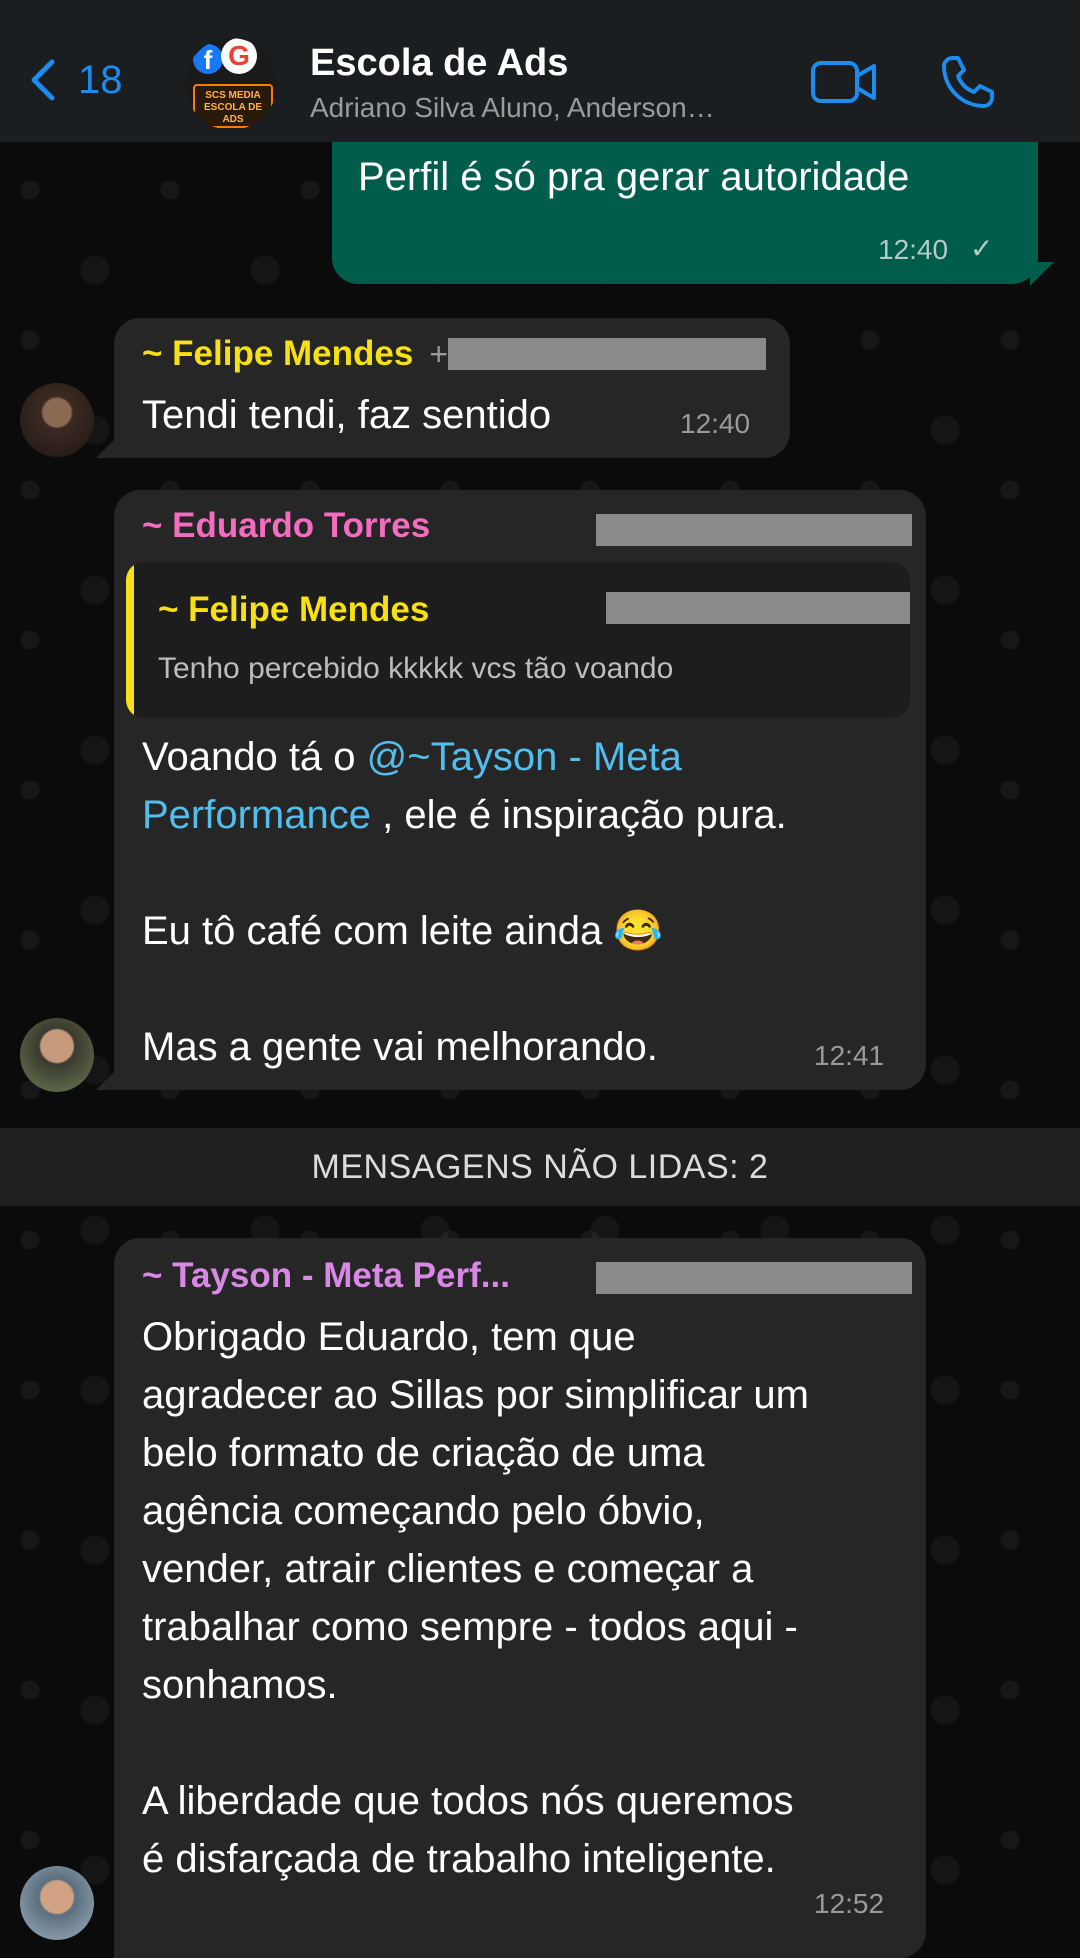 The width and height of the screenshot is (1080, 1958). I want to click on message-time: 12:52, so click(849, 1903).